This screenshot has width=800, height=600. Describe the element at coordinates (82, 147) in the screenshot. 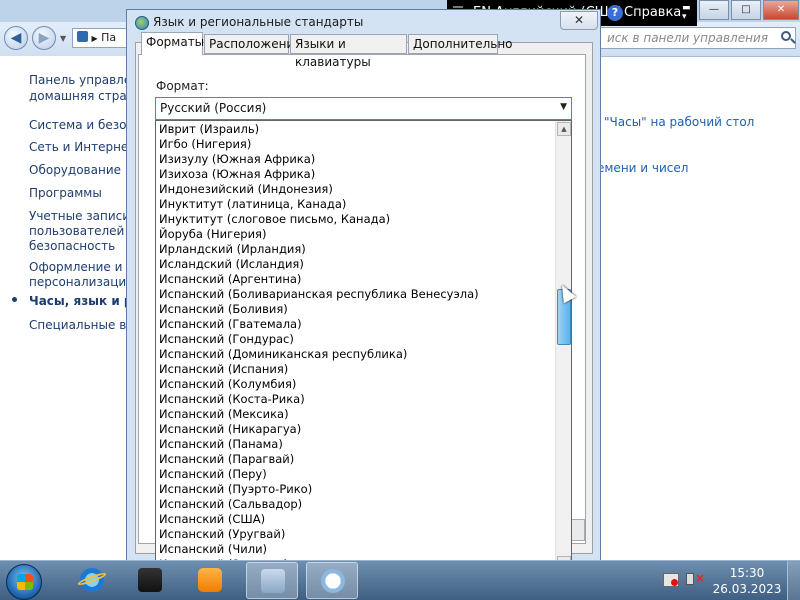

I see `sidebar-item-network: Сеть и Интернет` at that location.